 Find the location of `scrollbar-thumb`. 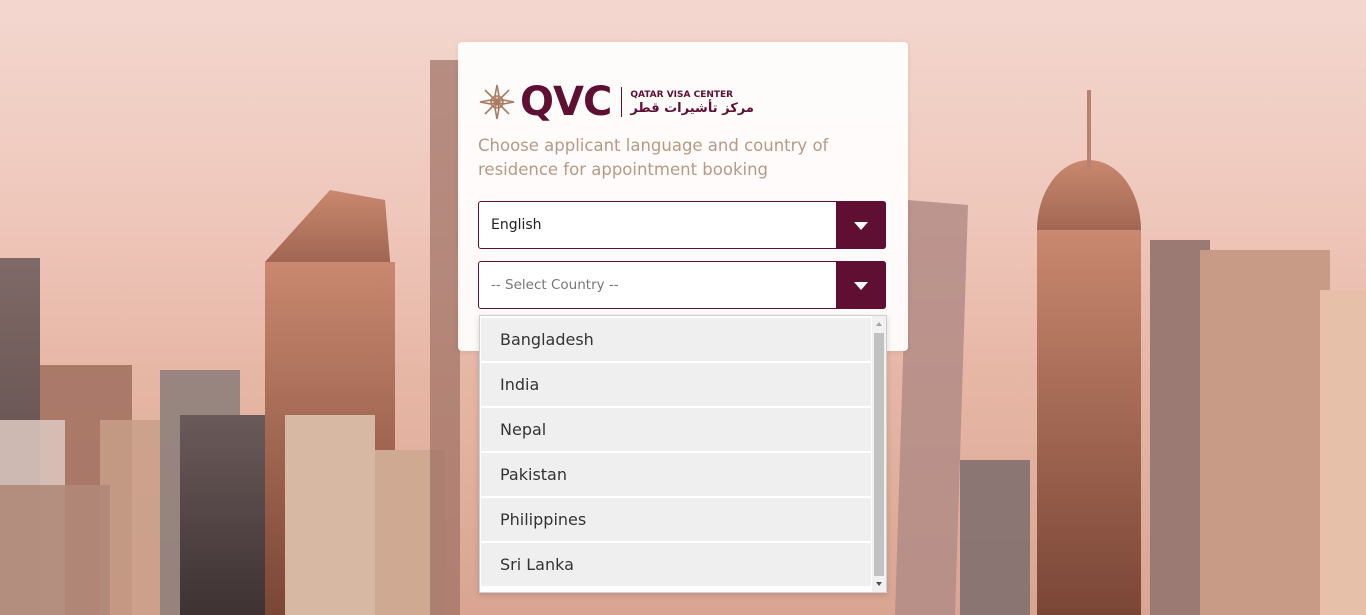

scrollbar-thumb is located at coordinates (879, 454).